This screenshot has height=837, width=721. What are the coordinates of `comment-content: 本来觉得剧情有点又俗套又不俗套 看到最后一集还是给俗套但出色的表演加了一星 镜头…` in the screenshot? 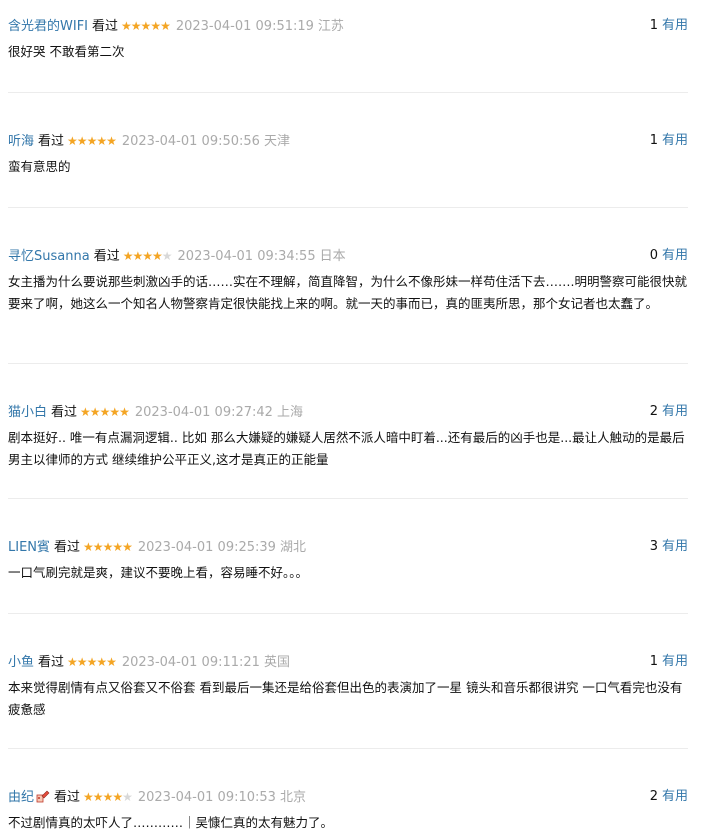 It's located at (345, 698).